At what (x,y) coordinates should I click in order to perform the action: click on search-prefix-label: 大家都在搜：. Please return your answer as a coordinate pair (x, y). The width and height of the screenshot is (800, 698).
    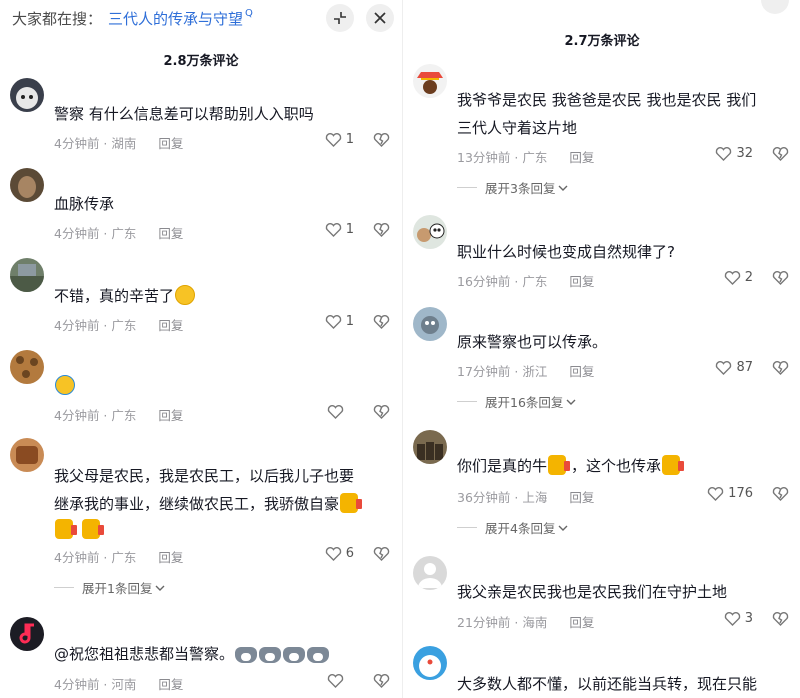
    Looking at the image, I should click on (57, 18).